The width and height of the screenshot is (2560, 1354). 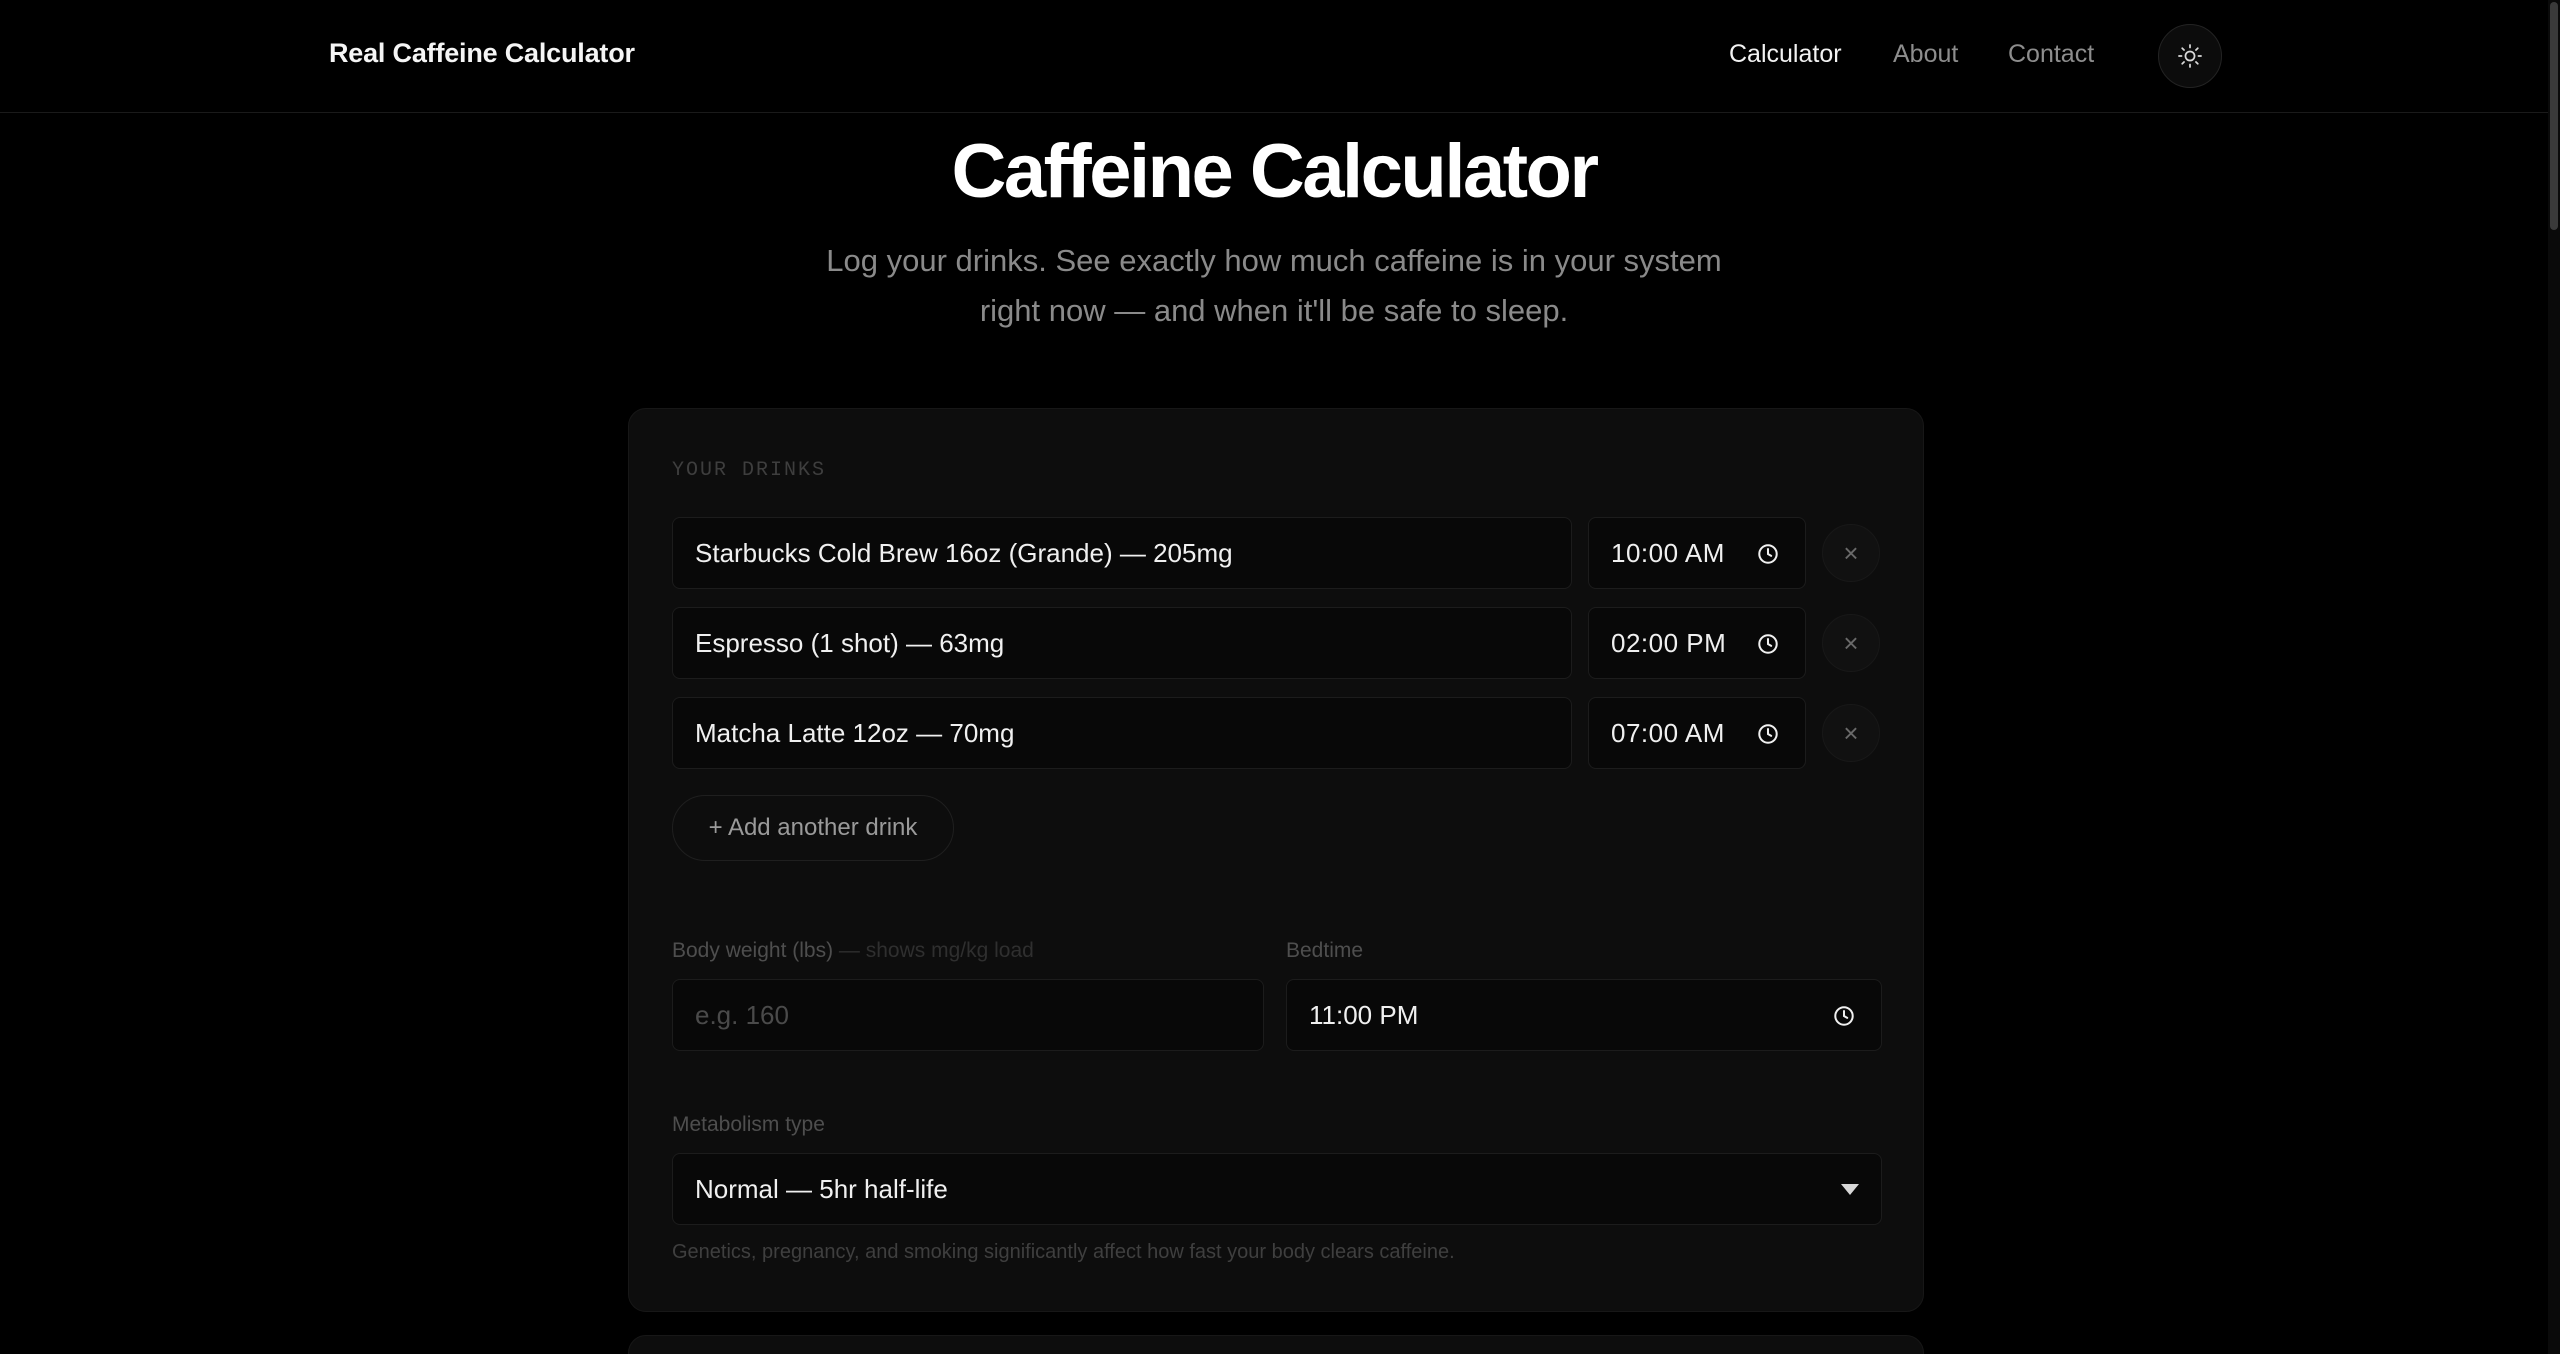 I want to click on weight-label-text: Body weight (lbs), so click(x=753, y=950).